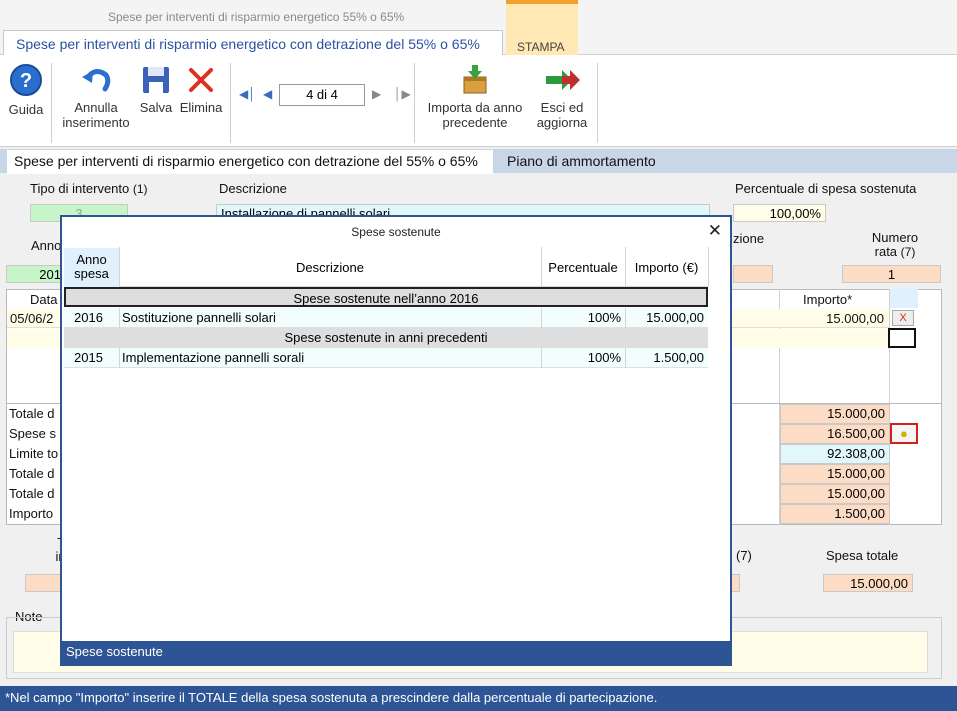 This screenshot has height=711, width=957. I want to click on importa-label-1: Importa da anno, so click(475, 107).